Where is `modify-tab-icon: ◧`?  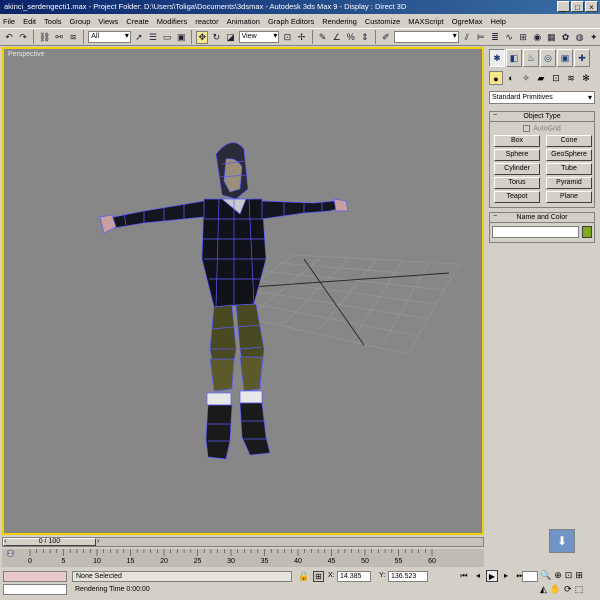
modify-tab-icon: ◧ is located at coordinates (514, 58).